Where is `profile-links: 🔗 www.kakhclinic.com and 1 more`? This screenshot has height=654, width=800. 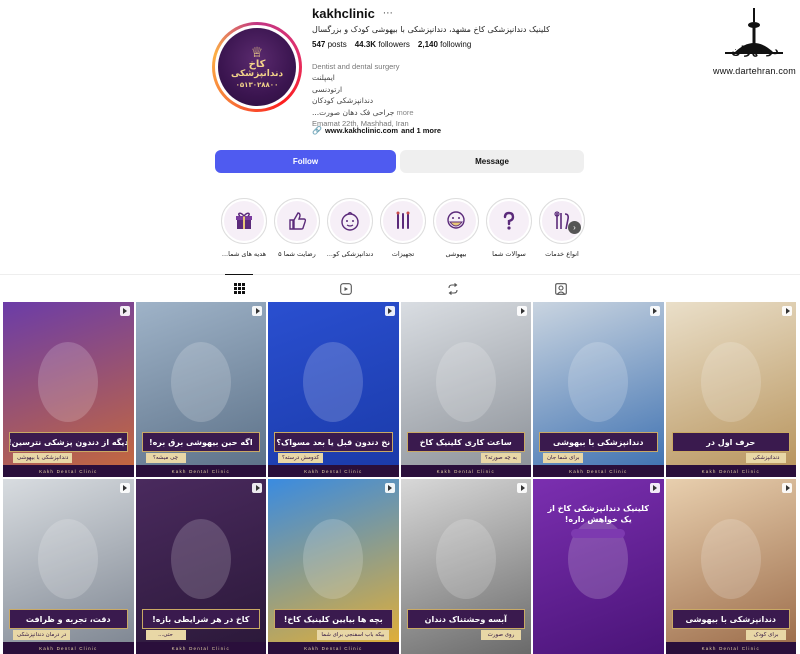
profile-links: 🔗 www.kakhclinic.com and 1 more is located at coordinates (376, 130).